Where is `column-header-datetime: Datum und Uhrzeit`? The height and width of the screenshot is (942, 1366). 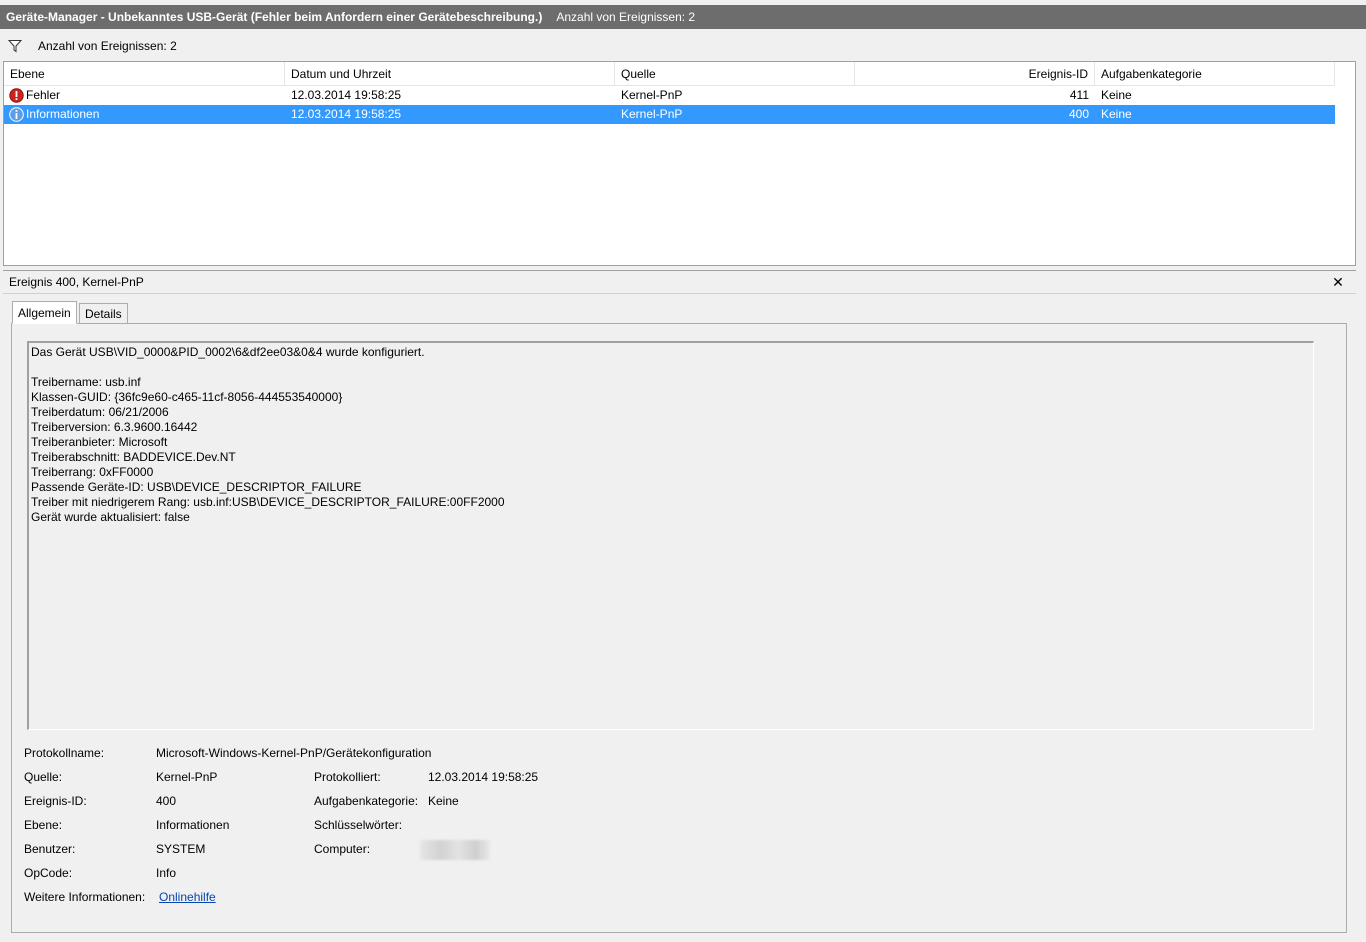
column-header-datetime: Datum und Uhrzeit is located at coordinates (450, 74).